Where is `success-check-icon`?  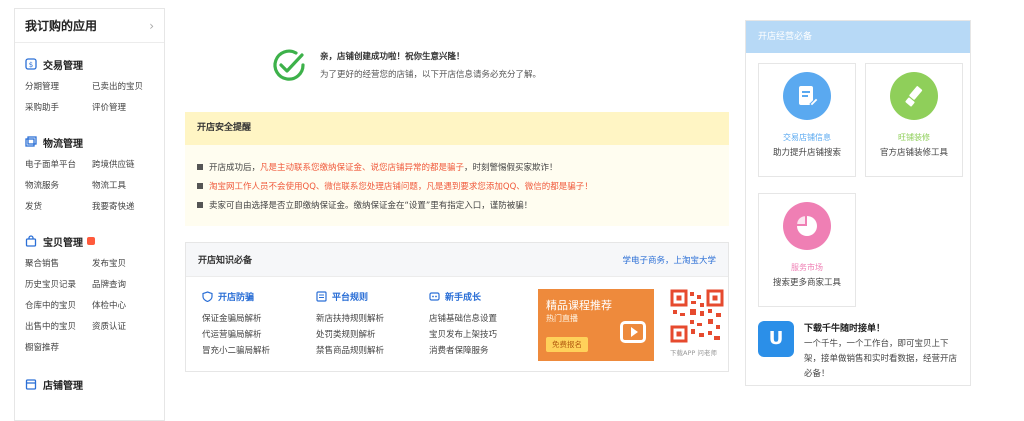
success-check-icon is located at coordinates (289, 65).